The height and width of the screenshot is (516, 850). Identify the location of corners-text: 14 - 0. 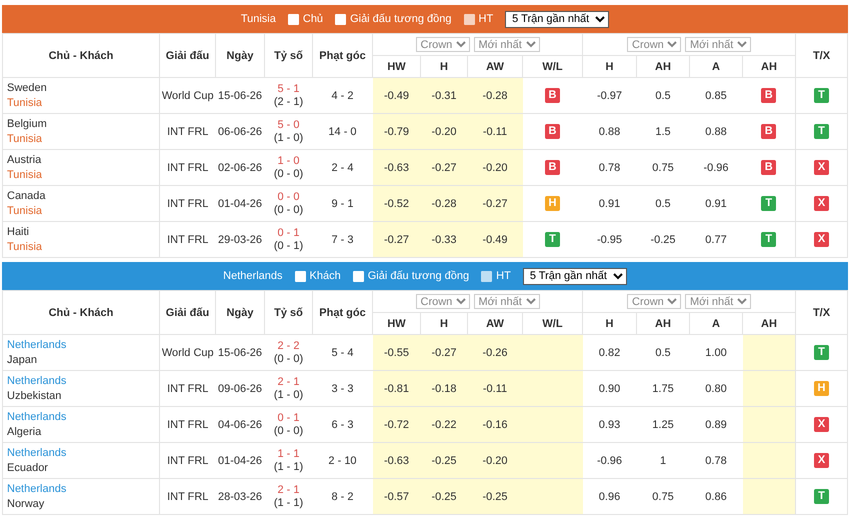
(342, 132).